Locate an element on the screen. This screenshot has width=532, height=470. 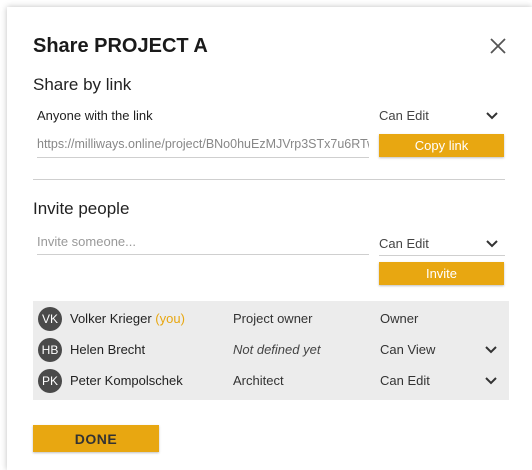
anyone-with-link-label: Anyone with the link is located at coordinates (95, 115).